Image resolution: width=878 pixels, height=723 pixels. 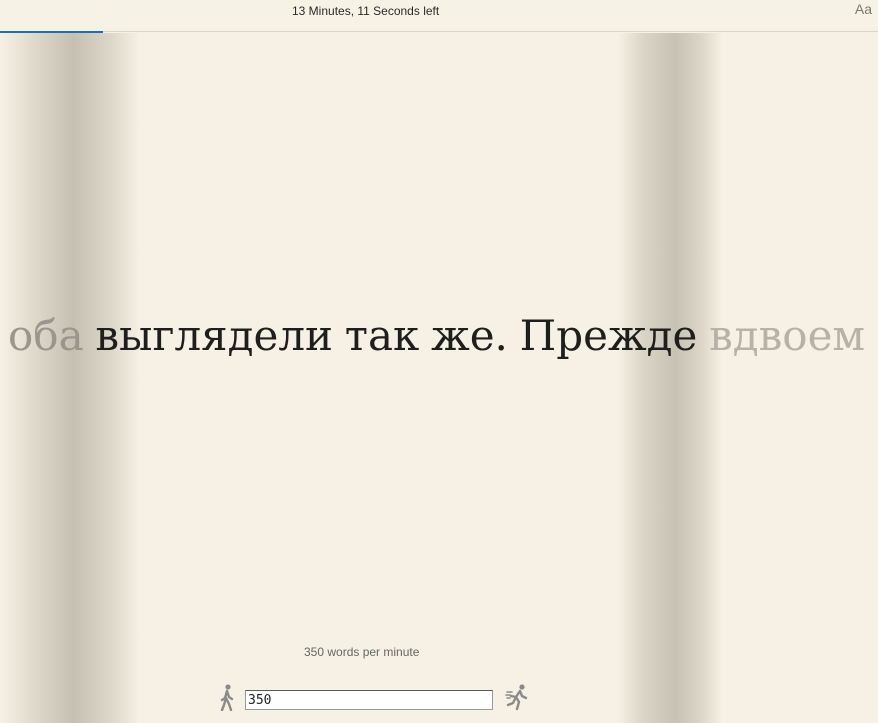 What do you see at coordinates (608, 335) in the screenshot?
I see `current-word: Прежде` at bounding box center [608, 335].